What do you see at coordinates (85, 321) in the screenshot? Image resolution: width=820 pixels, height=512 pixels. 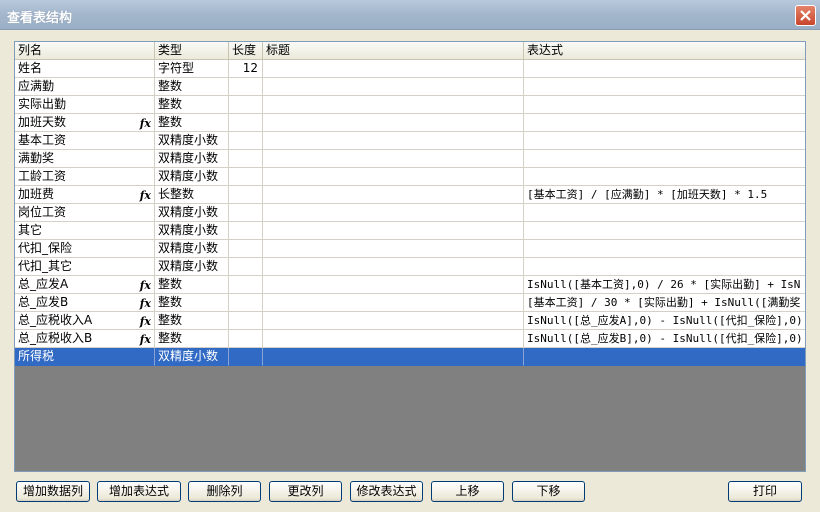 I see `cell-name: 总_应税收入A fx` at bounding box center [85, 321].